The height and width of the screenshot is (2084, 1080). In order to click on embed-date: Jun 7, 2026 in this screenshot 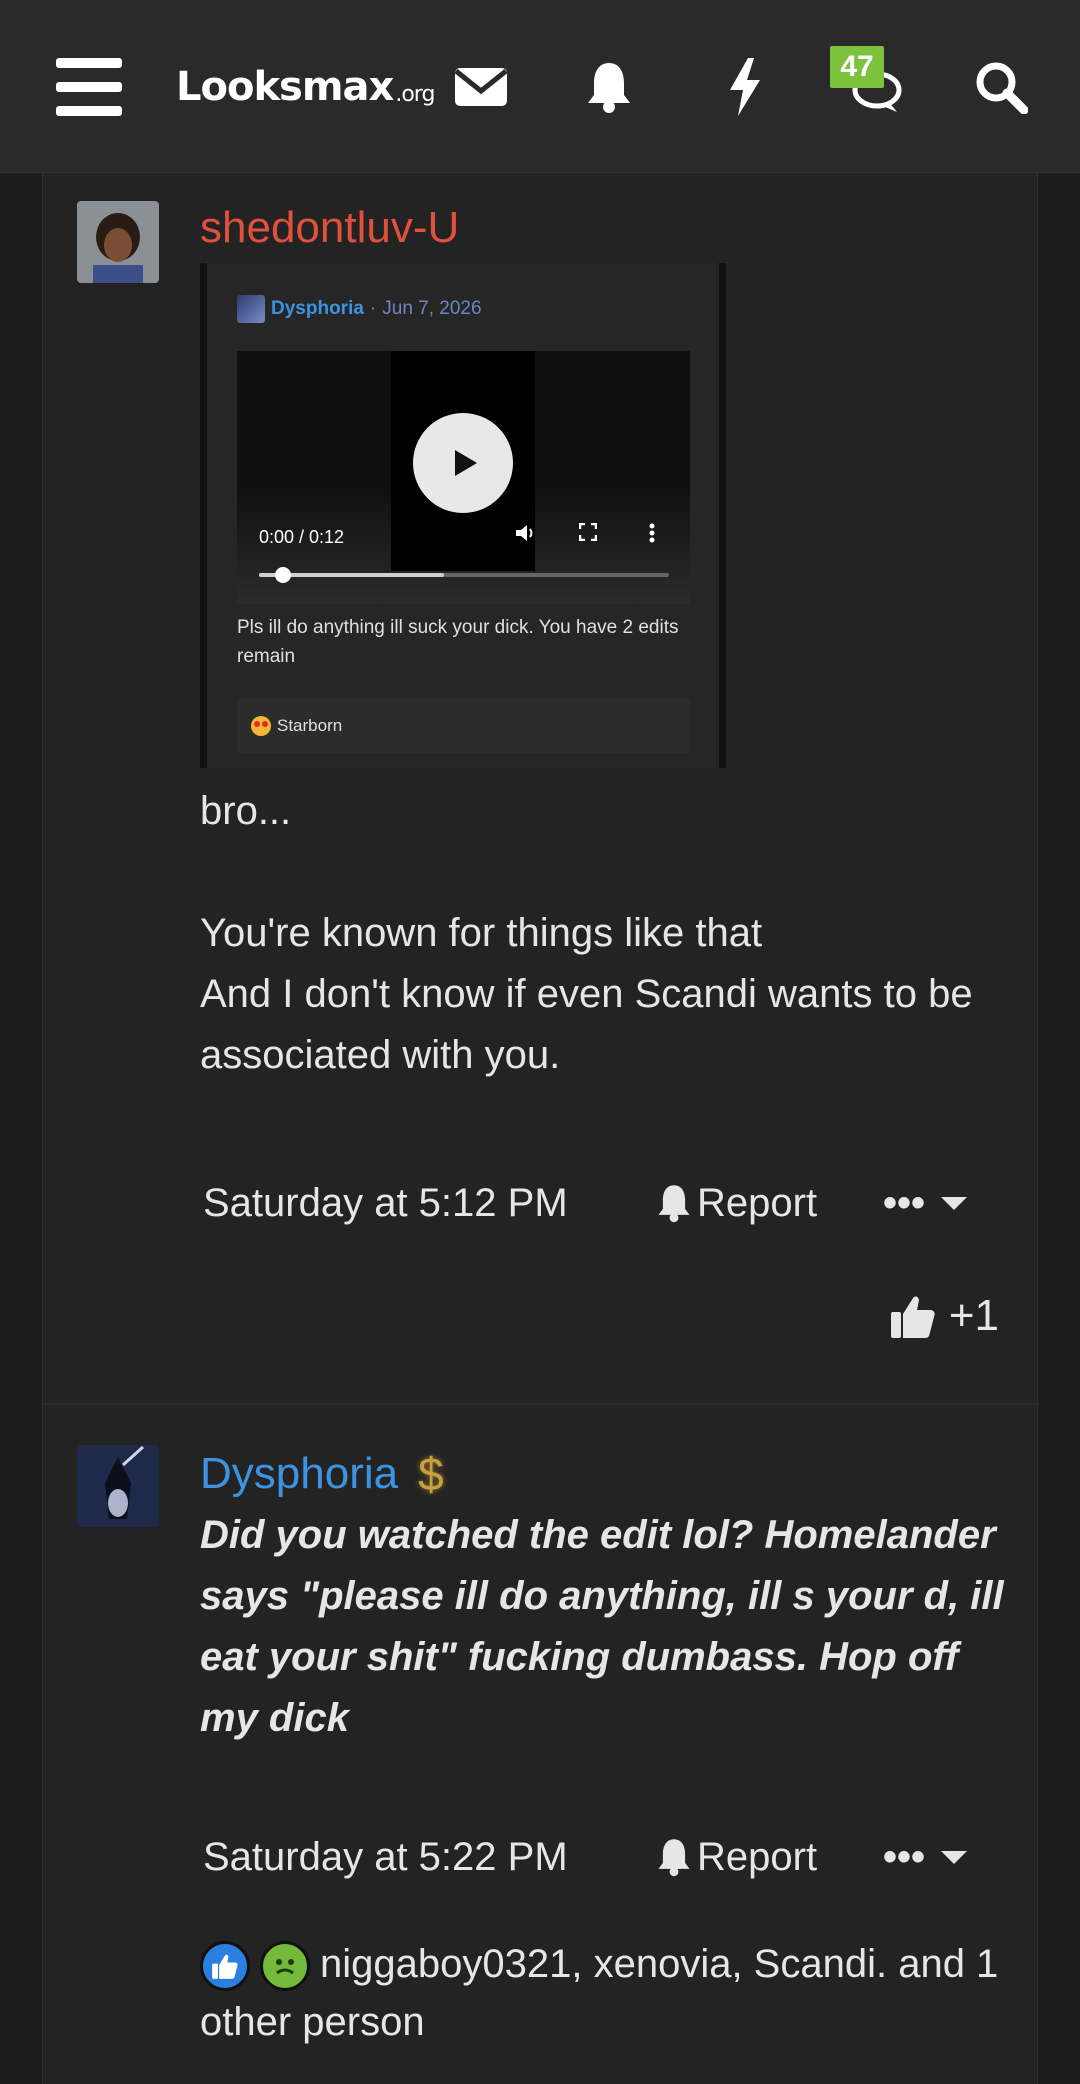, I will do `click(431, 309)`.